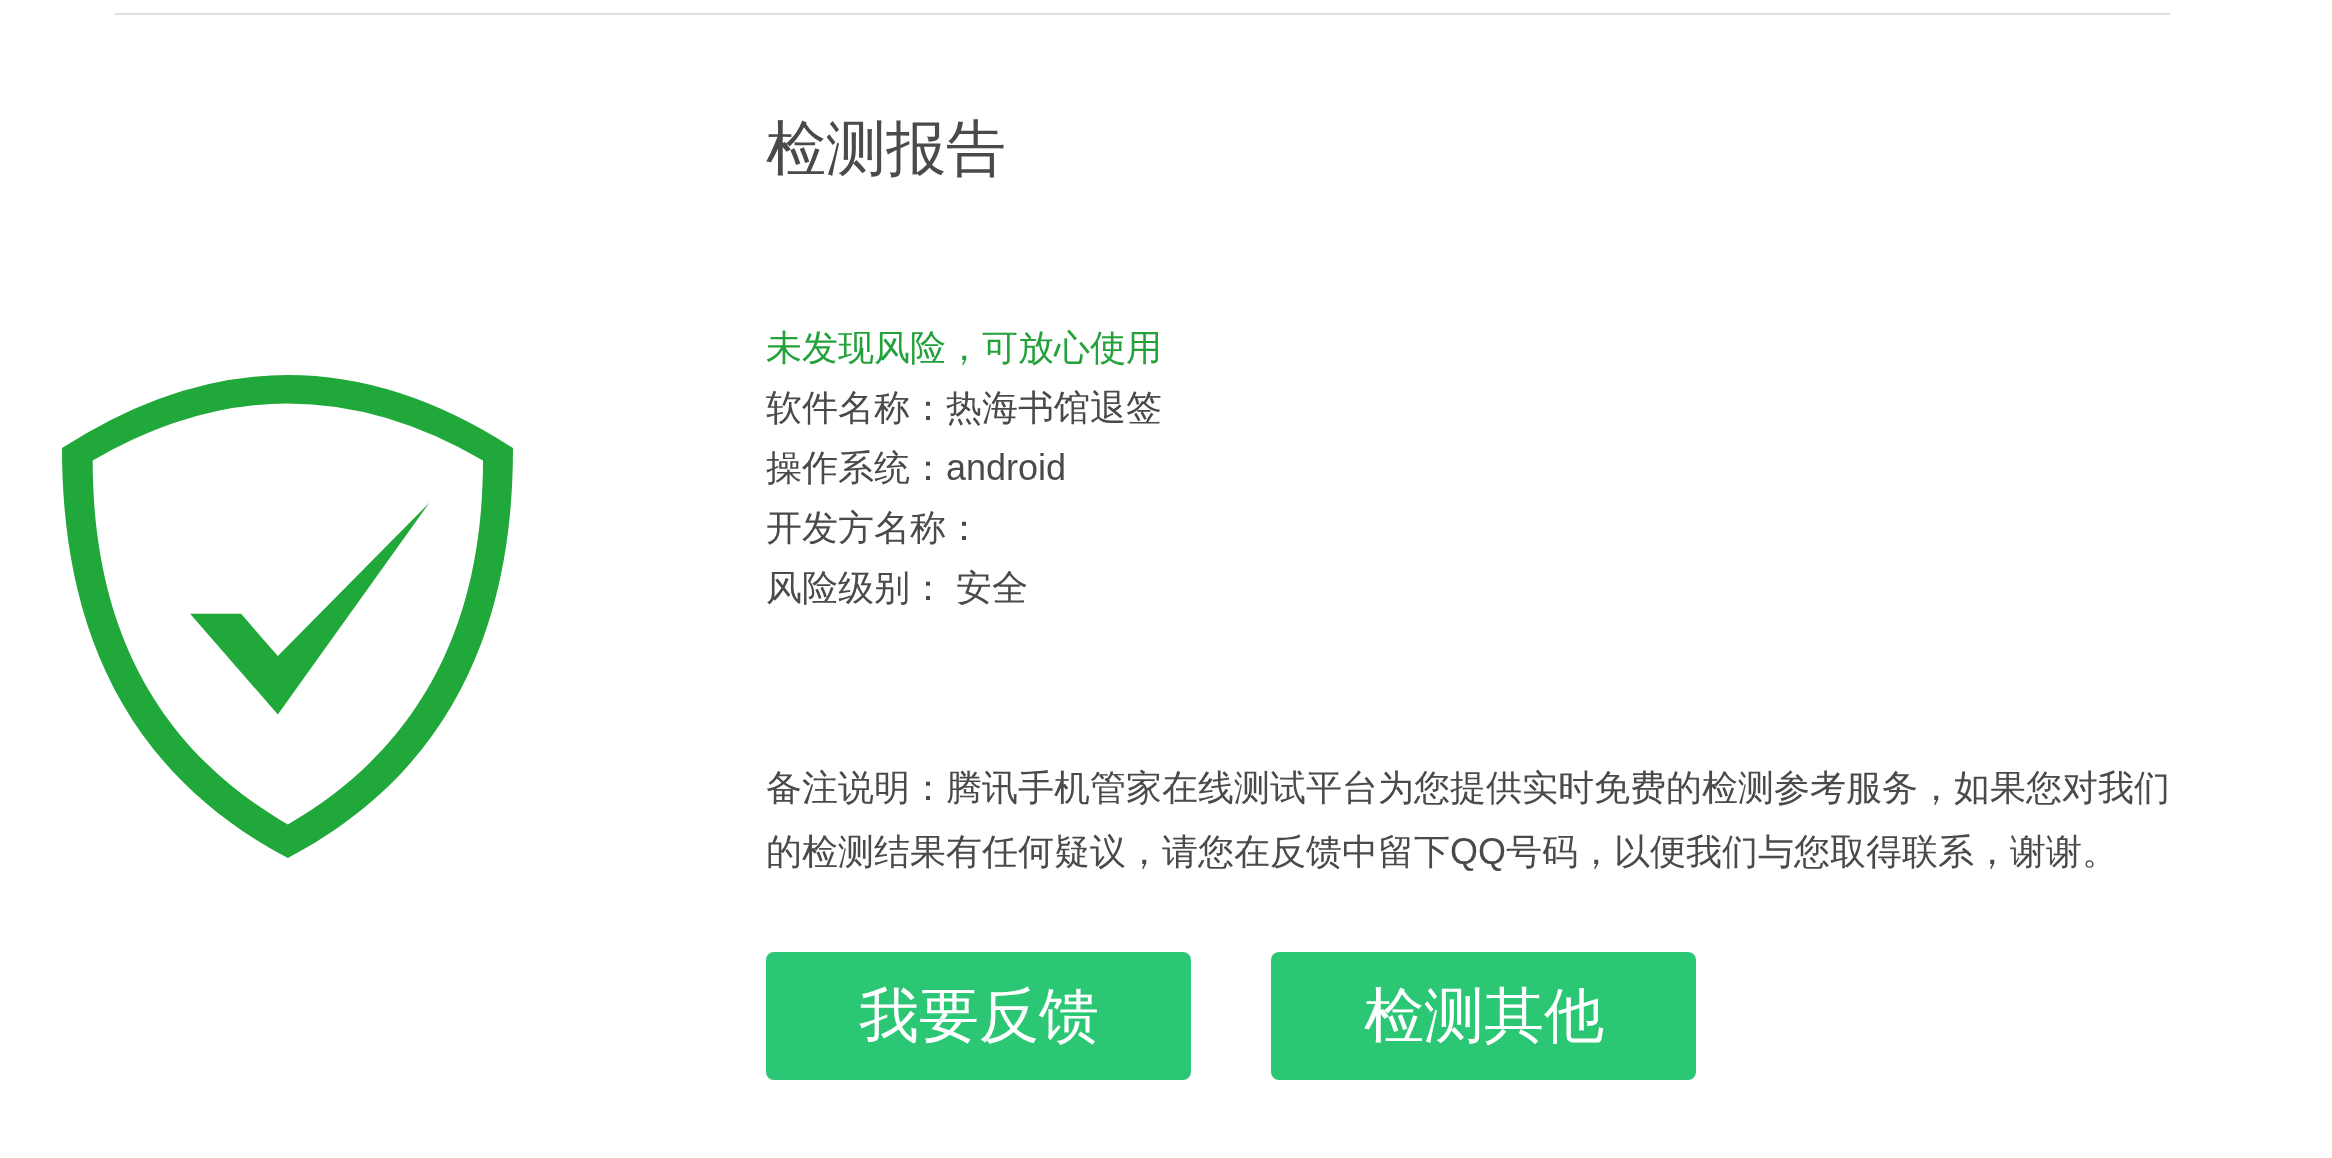 This screenshot has height=1158, width=2332. I want to click on note-paragraph: 备注说明：腾讯手机管家在线测试平台为您提供实时免费的检测参考服务，如果您对我们的检测结果有任何疑议，请您在反馈中留下QQ号码，以便我们与您取得联系，谢谢。, so click(1468, 820).